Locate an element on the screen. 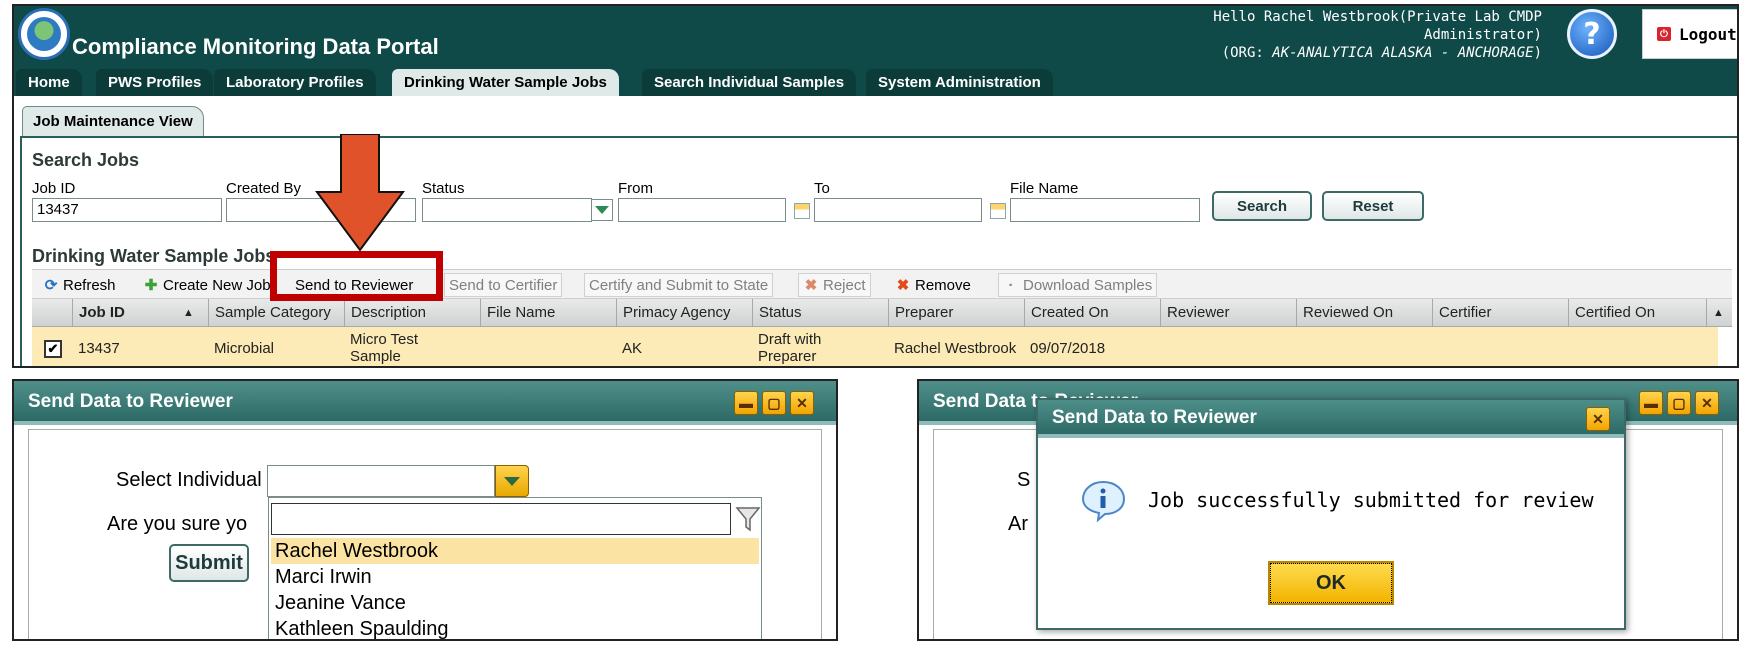 Image resolution: width=1739 pixels, height=646 pixels. from-label: From is located at coordinates (635, 188).